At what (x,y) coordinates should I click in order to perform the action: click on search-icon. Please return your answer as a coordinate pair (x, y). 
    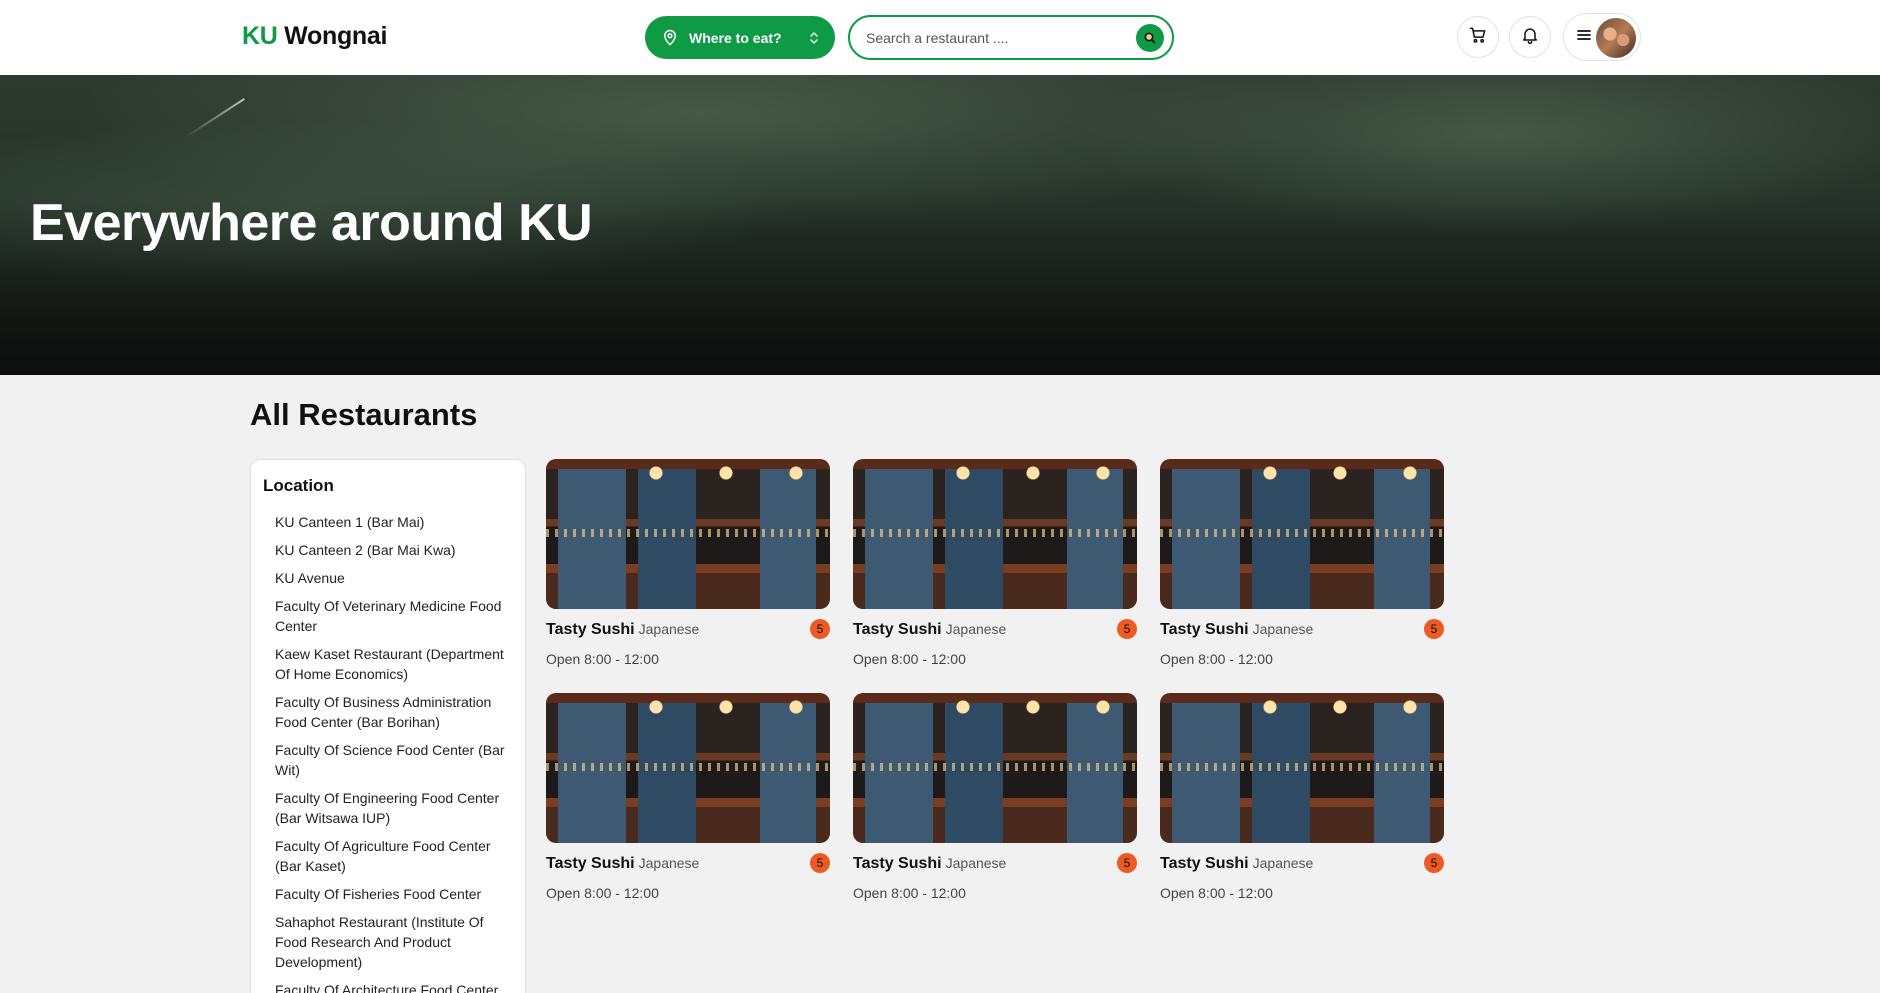
    Looking at the image, I should click on (1150, 38).